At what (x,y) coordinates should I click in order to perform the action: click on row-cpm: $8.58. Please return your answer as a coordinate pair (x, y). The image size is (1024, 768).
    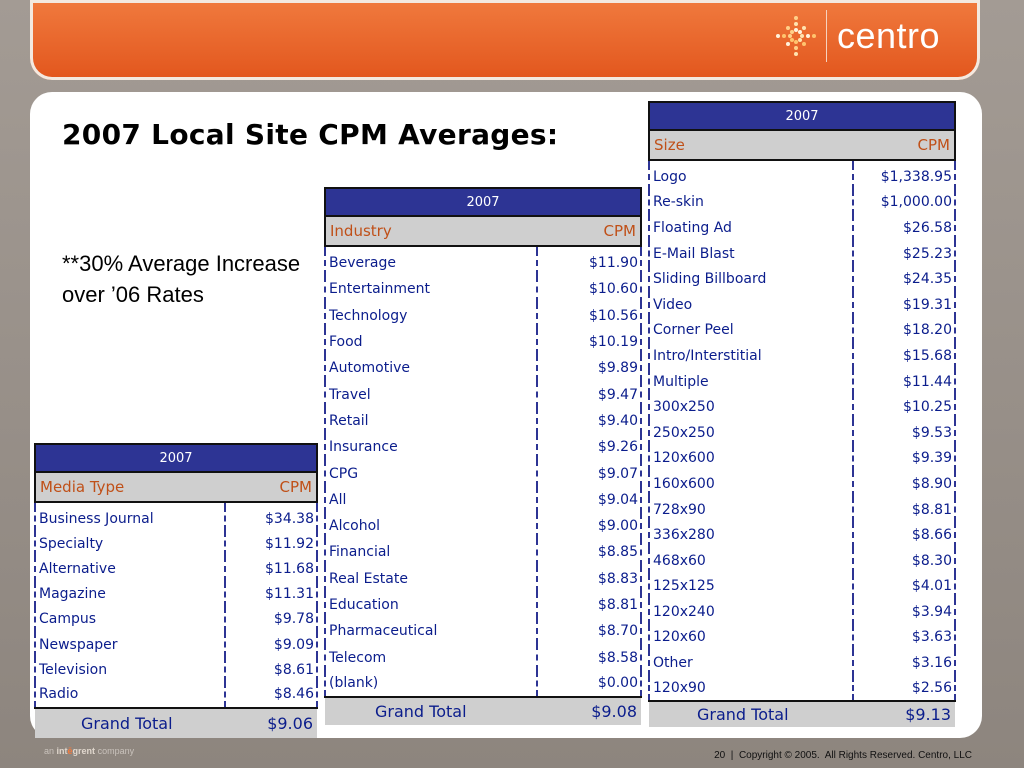
    Looking at the image, I should click on (589, 657).